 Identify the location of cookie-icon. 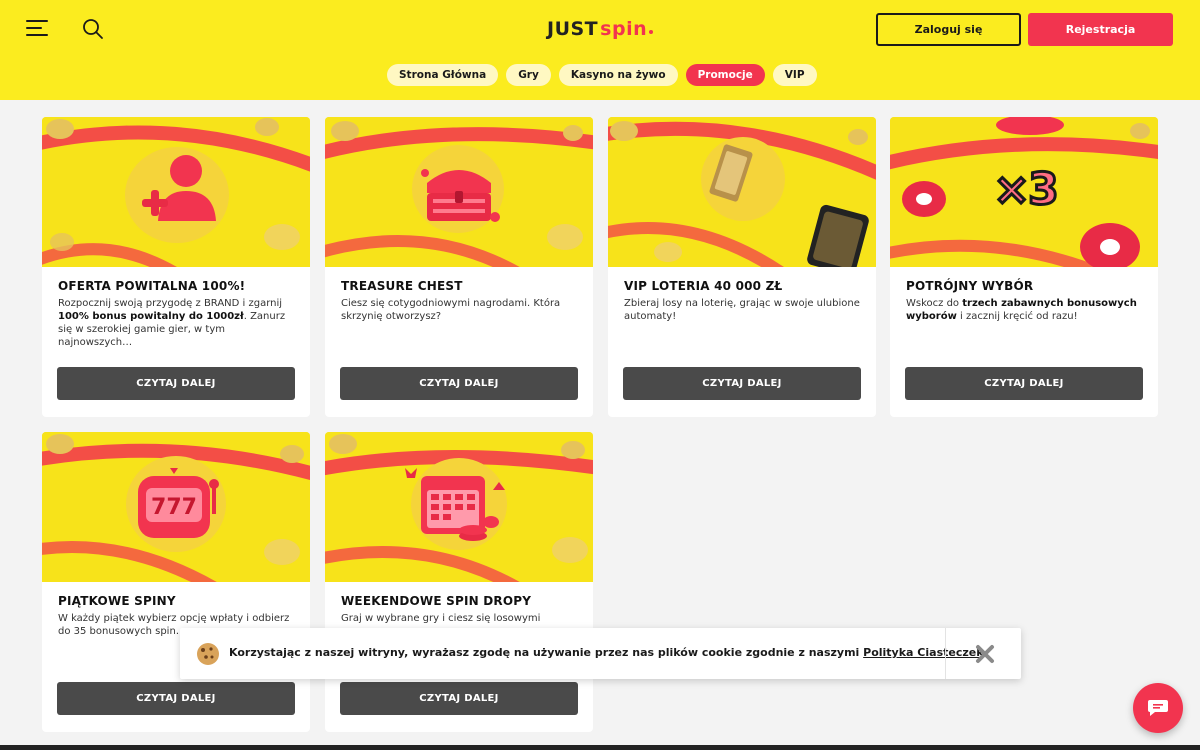
(208, 654).